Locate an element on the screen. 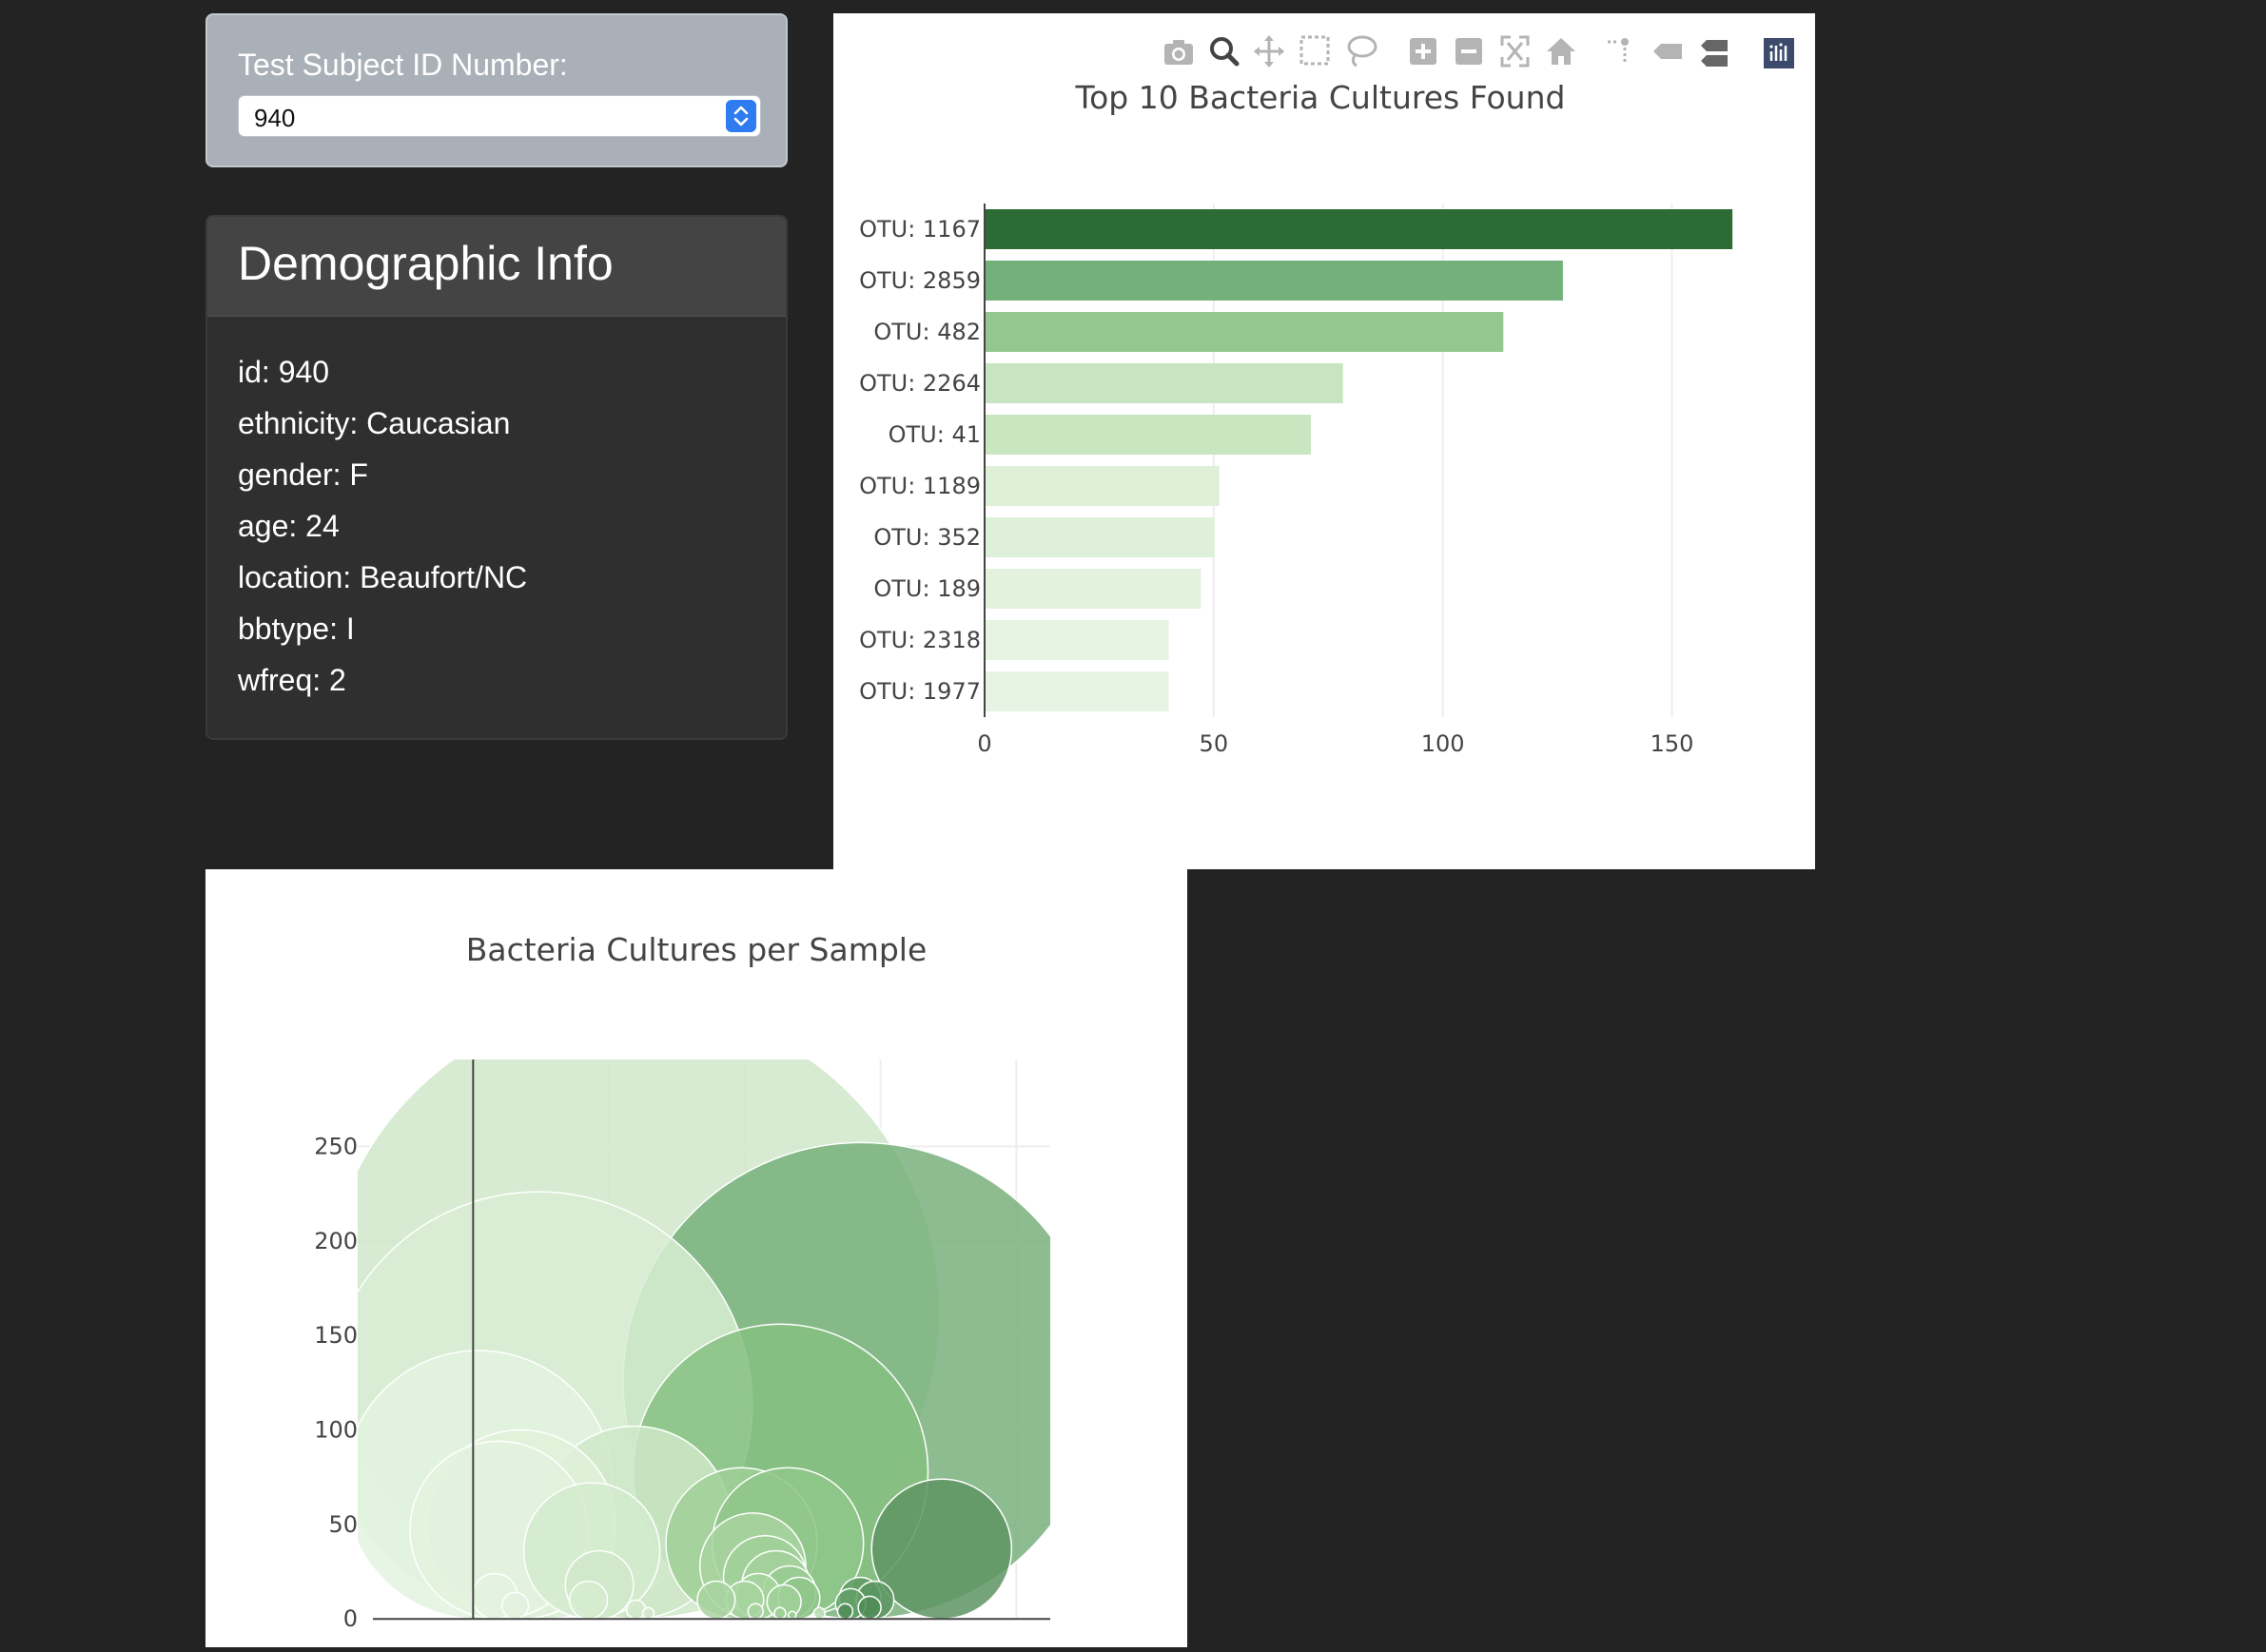  bar-category-label: OTU: 2264 is located at coordinates (920, 383).